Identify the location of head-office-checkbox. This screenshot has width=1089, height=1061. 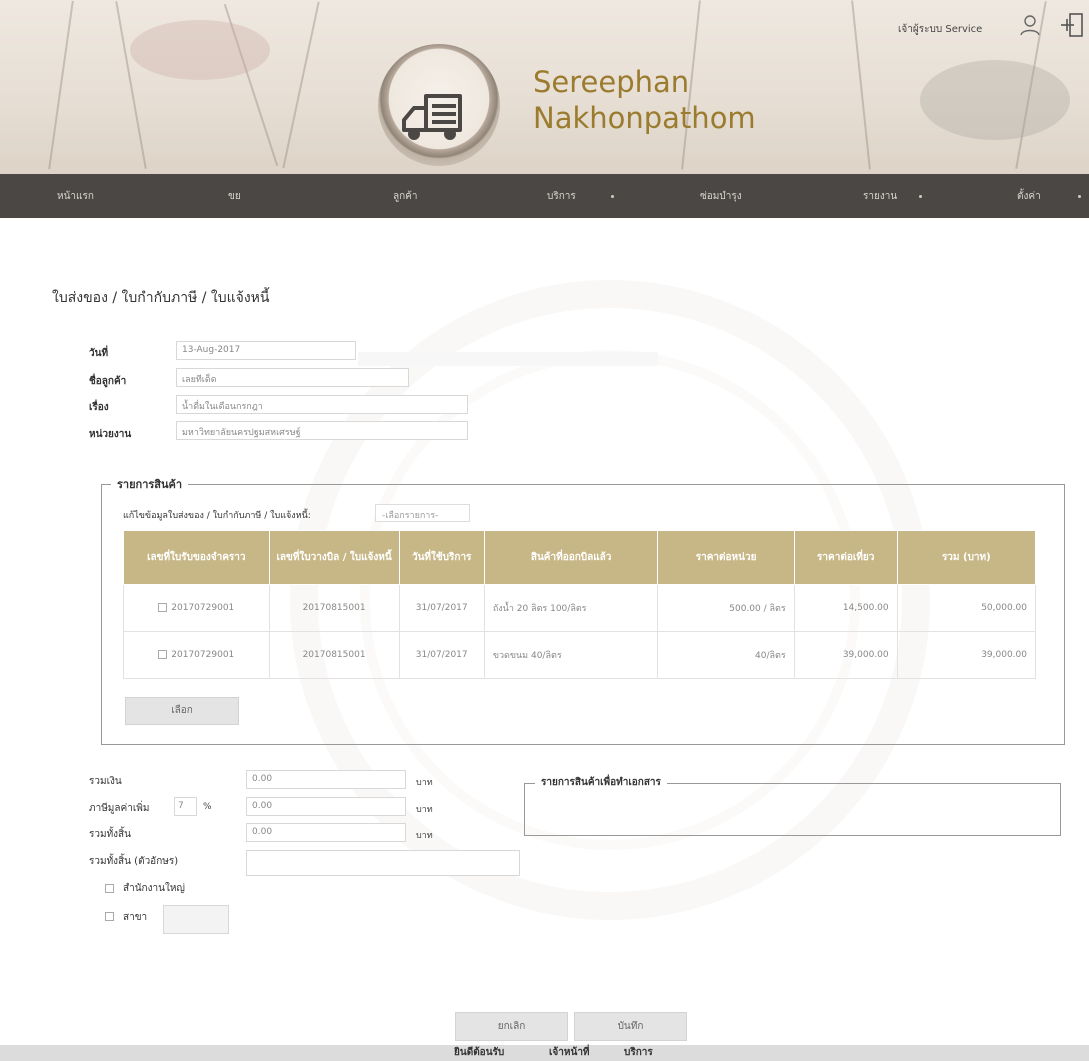
(109, 888).